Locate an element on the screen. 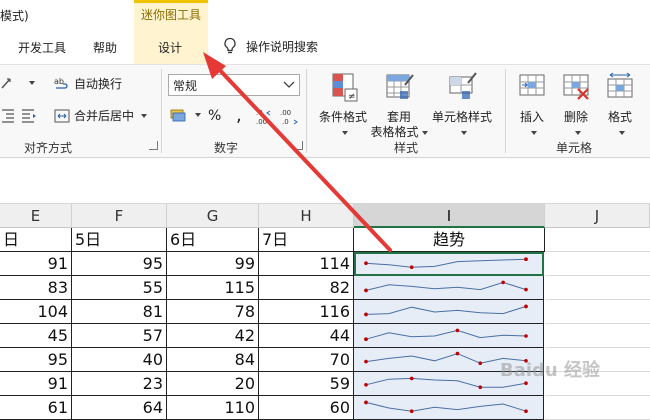 The width and height of the screenshot is (650, 420). text-orientation-icon is located at coordinates (6, 83).